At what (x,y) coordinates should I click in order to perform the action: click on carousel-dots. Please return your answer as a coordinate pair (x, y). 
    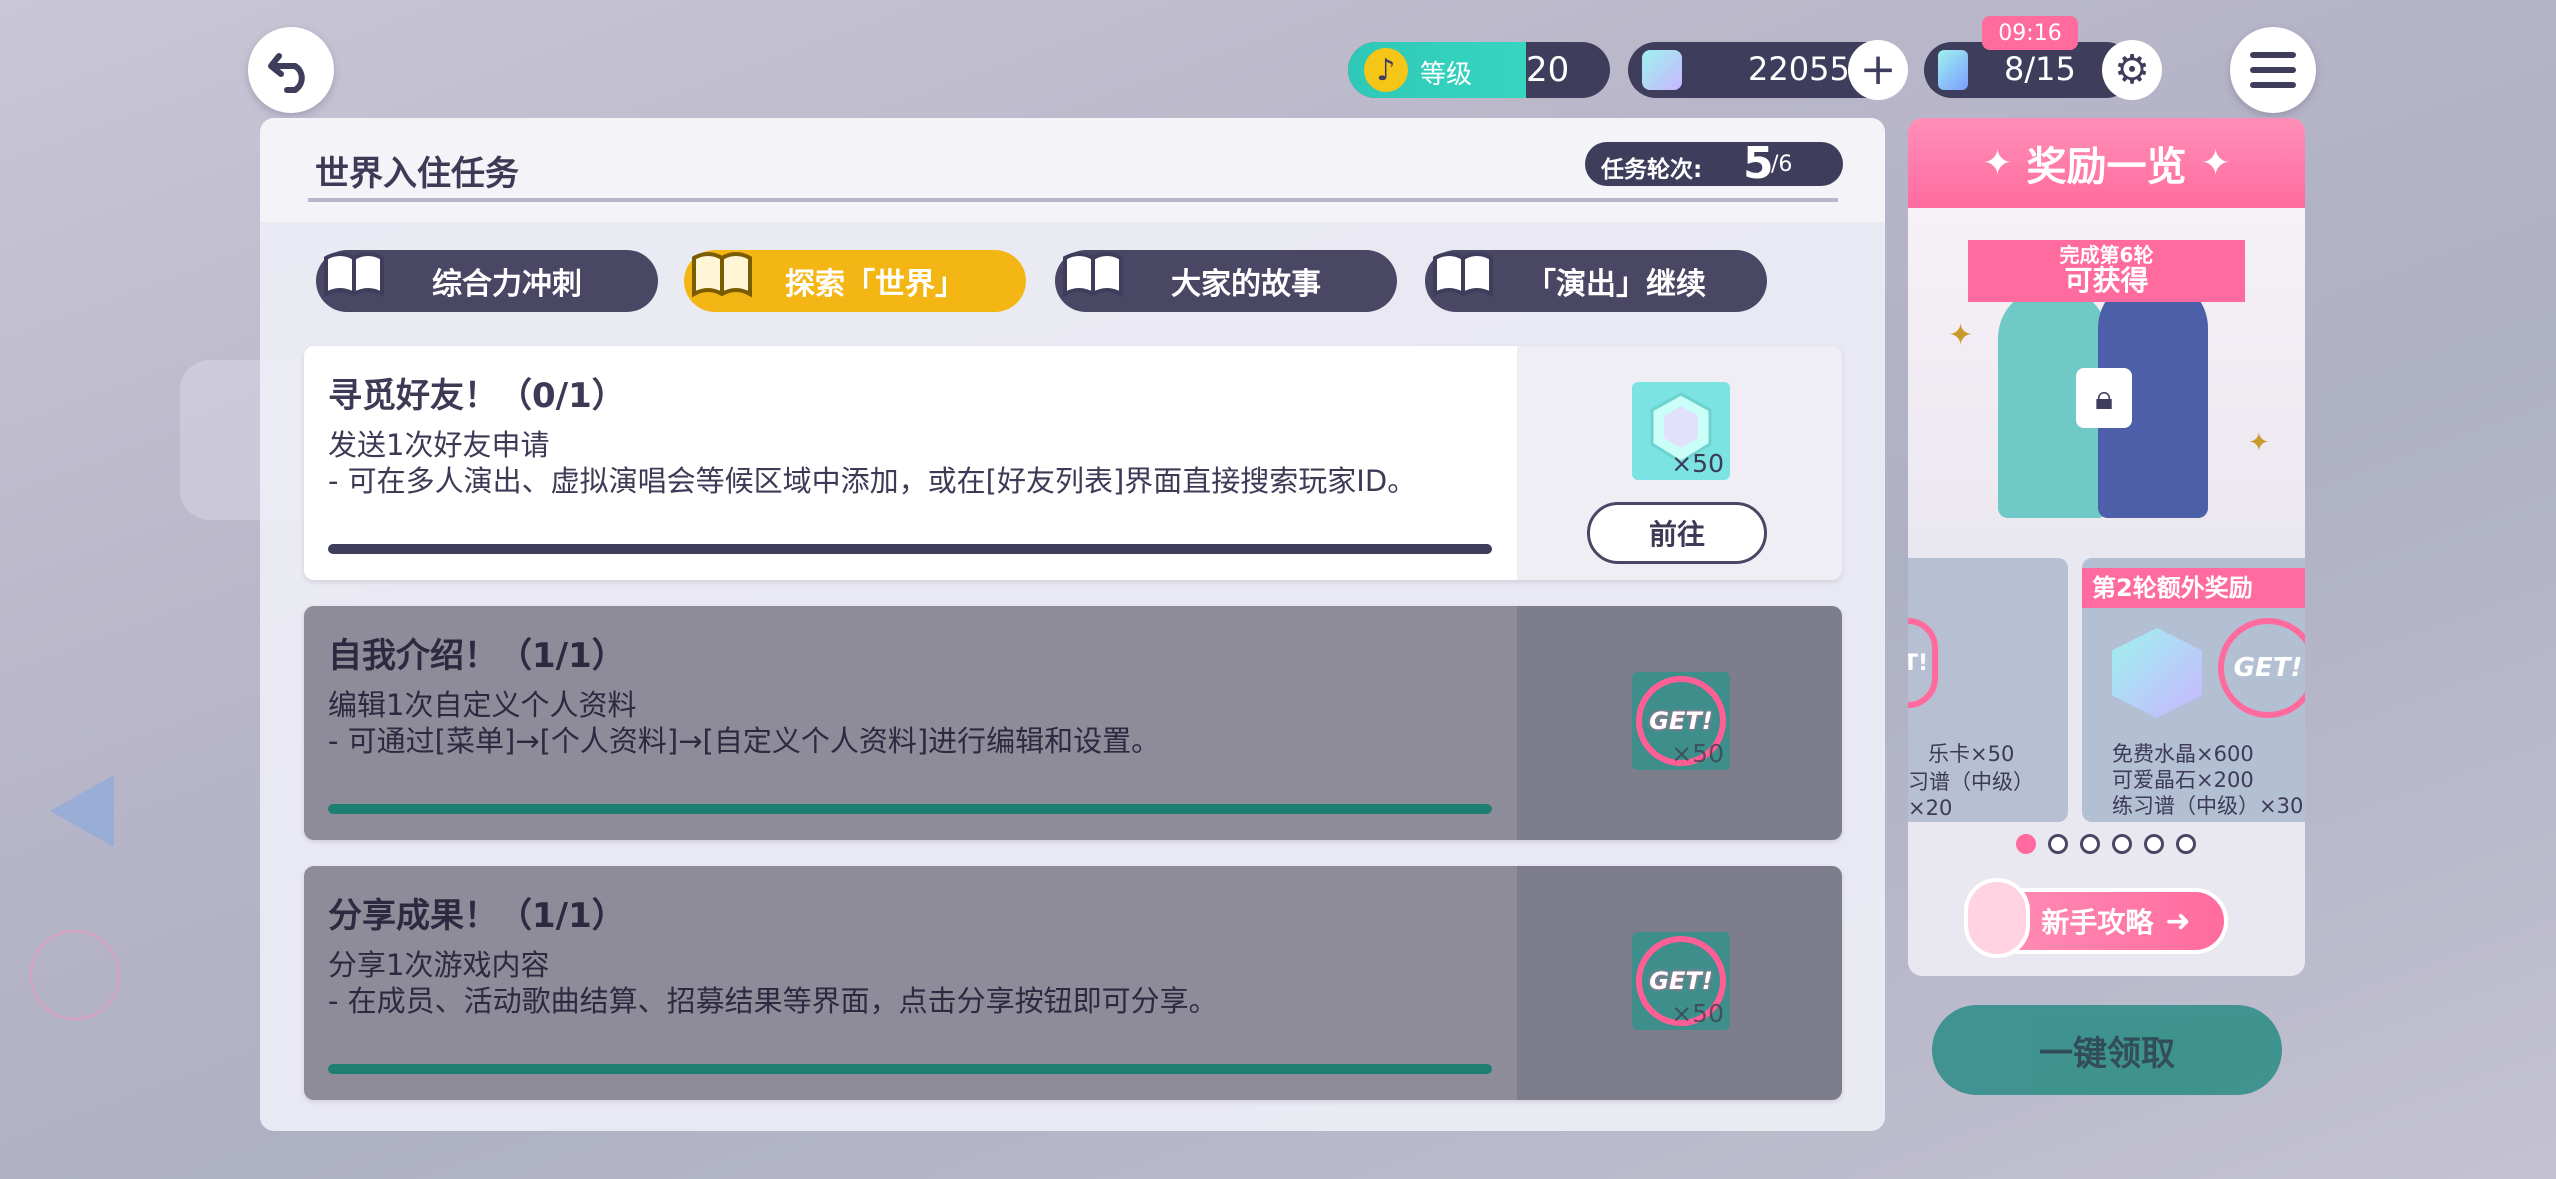
    Looking at the image, I should click on (2106, 844).